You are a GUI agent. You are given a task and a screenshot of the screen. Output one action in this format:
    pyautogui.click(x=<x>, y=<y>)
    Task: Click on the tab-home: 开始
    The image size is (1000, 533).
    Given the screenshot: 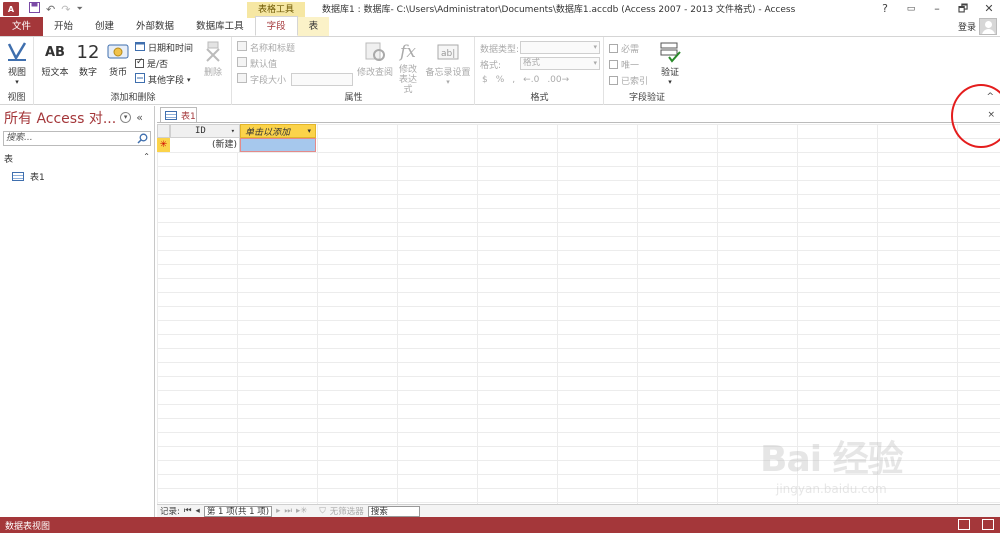 What is the action you would take?
    pyautogui.click(x=63, y=26)
    